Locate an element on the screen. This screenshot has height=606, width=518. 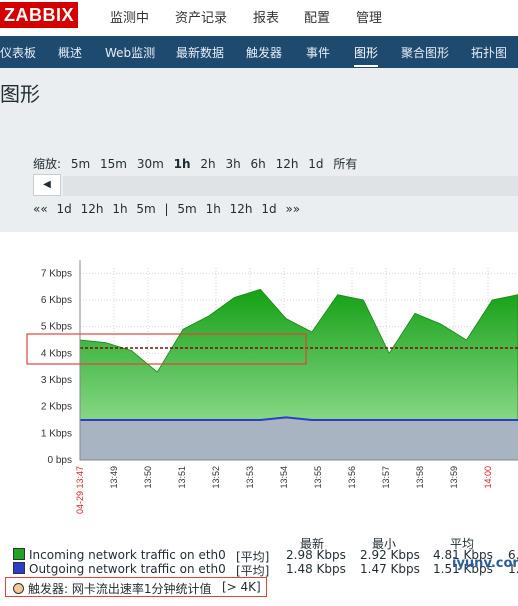
zoom-6h: 6h is located at coordinates (258, 164).